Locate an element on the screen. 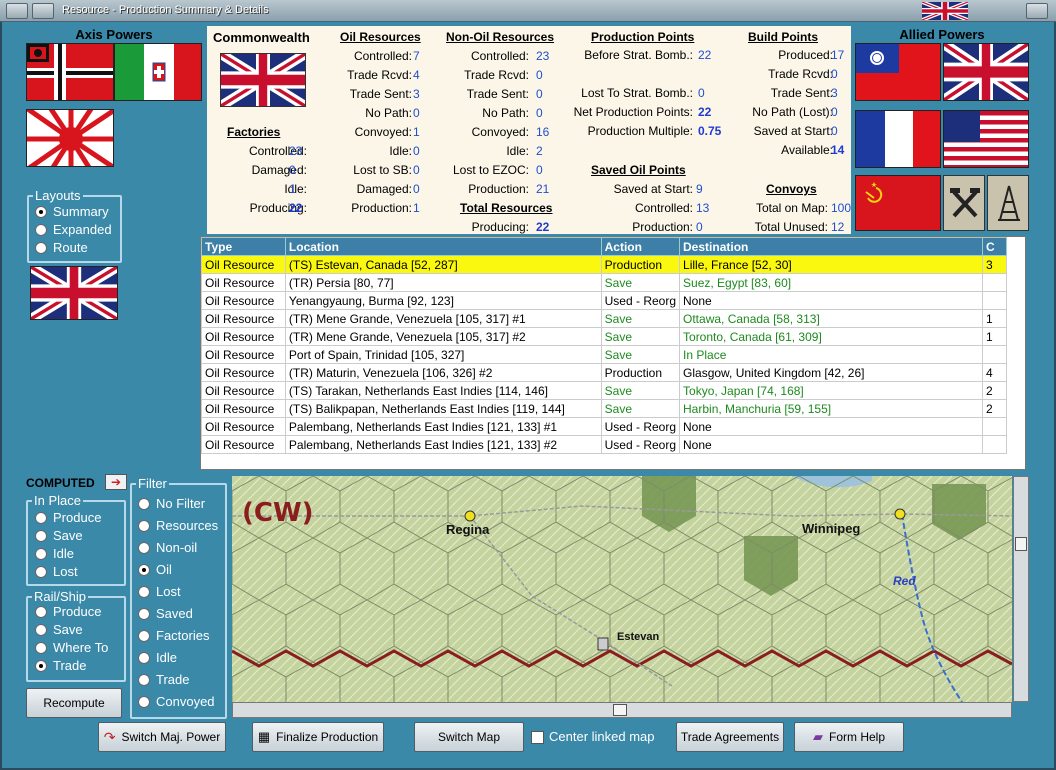 The width and height of the screenshot is (1056, 770). japan-flag-icon is located at coordinates (70, 138).